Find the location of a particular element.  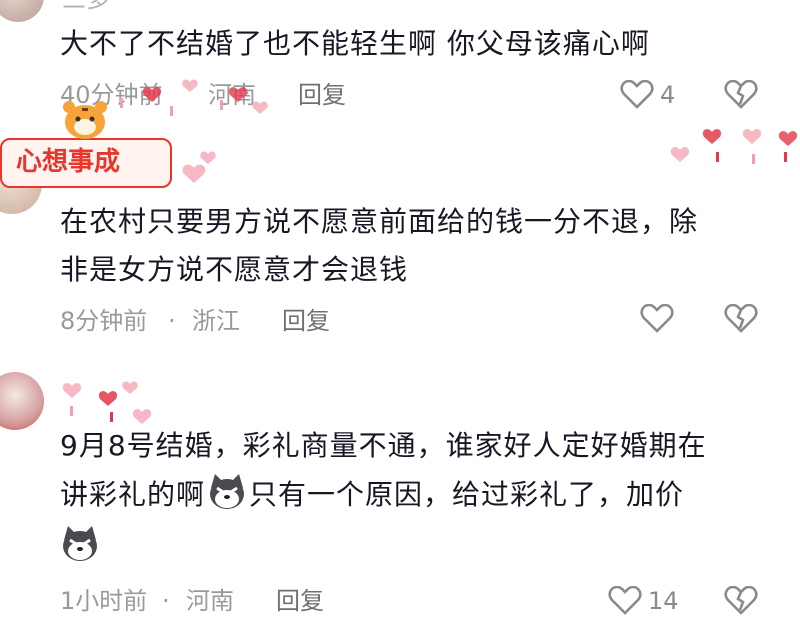

comment-text-line-2: 讲彩礼的啊 只有一个原因，给过彩礼了，加价 is located at coordinates (372, 494).